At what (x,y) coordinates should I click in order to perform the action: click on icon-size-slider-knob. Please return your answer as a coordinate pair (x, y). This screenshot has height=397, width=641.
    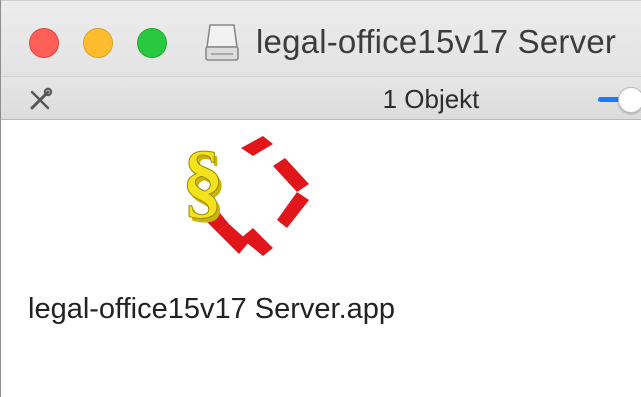
    Looking at the image, I should click on (629, 100).